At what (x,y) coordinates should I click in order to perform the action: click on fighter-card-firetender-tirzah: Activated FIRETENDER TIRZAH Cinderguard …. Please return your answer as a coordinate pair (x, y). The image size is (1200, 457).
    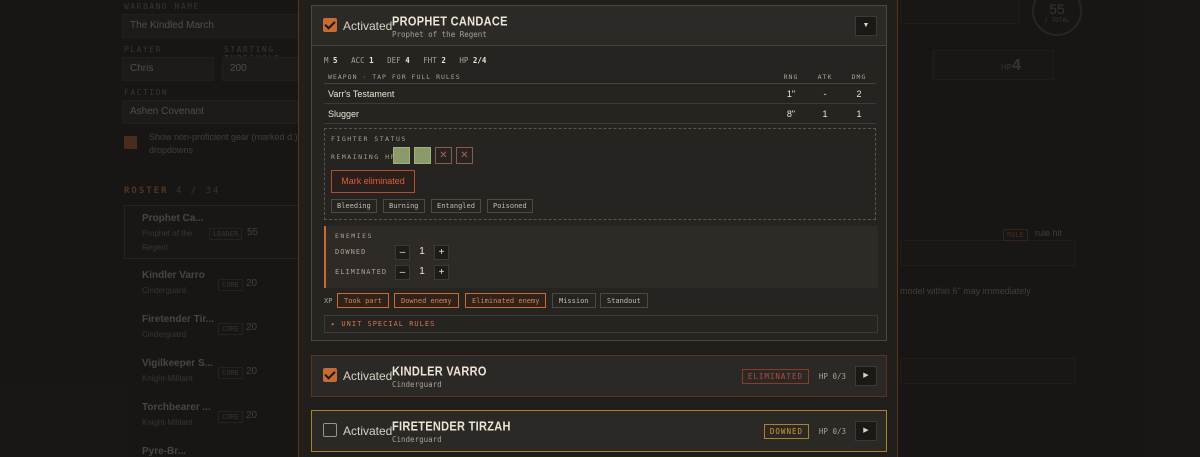
    Looking at the image, I should click on (599, 431).